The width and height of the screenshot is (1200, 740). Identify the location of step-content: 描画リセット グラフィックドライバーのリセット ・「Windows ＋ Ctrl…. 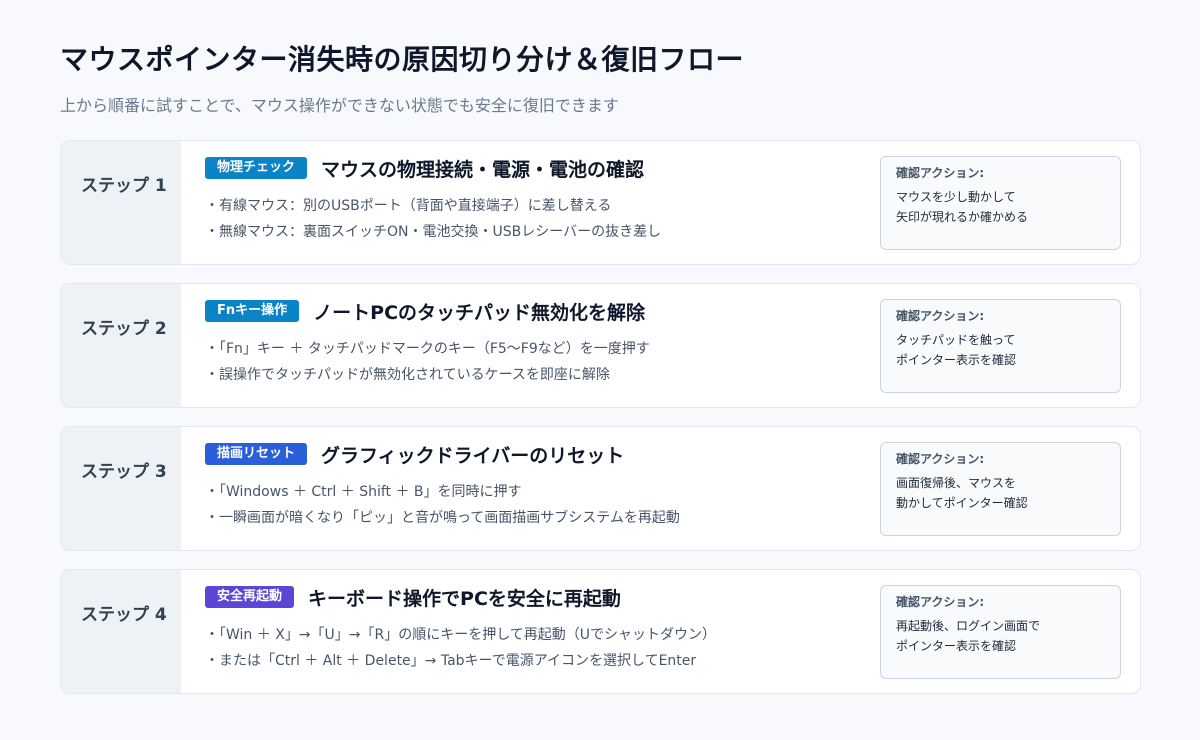
(550, 486).